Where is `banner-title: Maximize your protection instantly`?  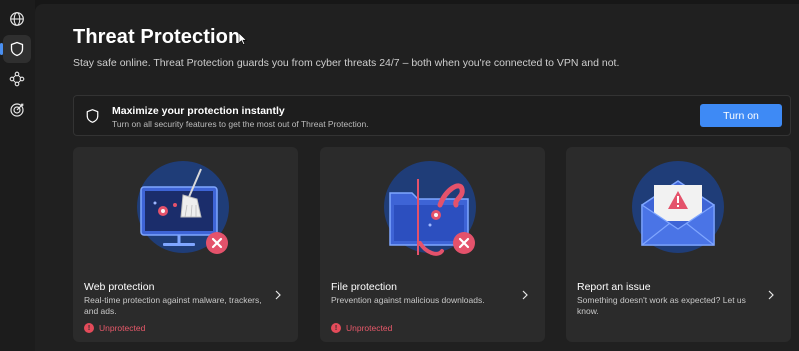 banner-title: Maximize your protection instantly is located at coordinates (198, 111).